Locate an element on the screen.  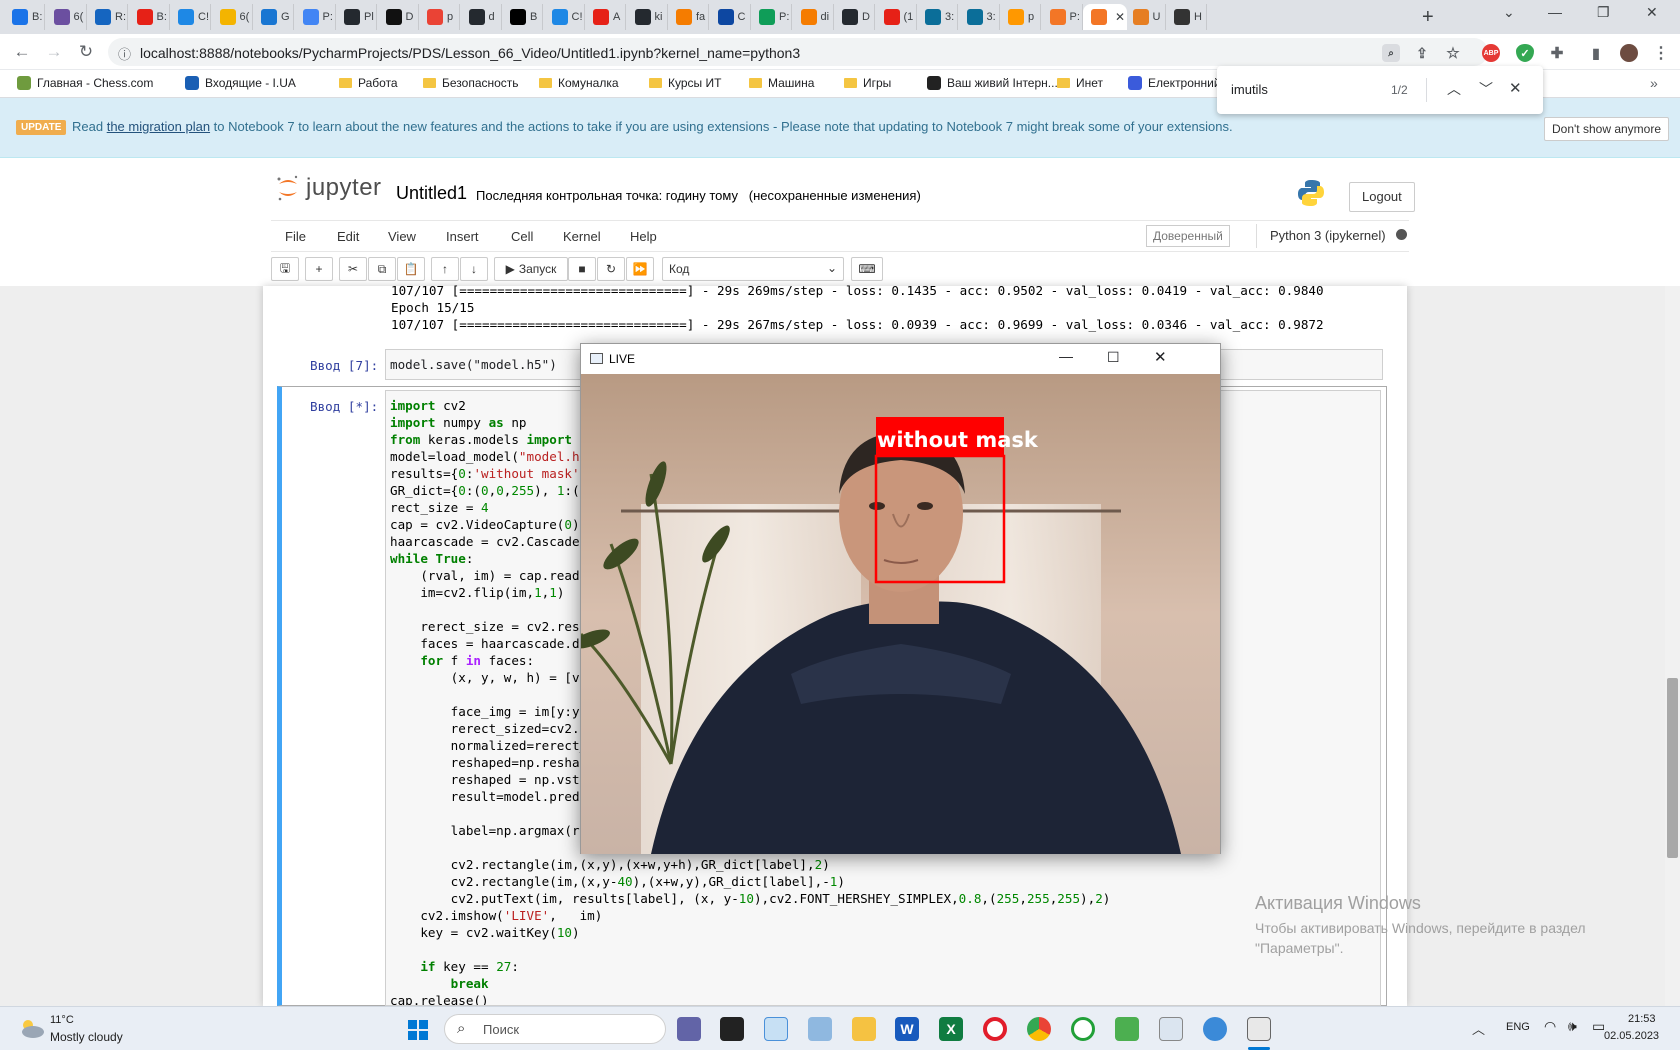
forward-icon: → is located at coordinates (54, 52).